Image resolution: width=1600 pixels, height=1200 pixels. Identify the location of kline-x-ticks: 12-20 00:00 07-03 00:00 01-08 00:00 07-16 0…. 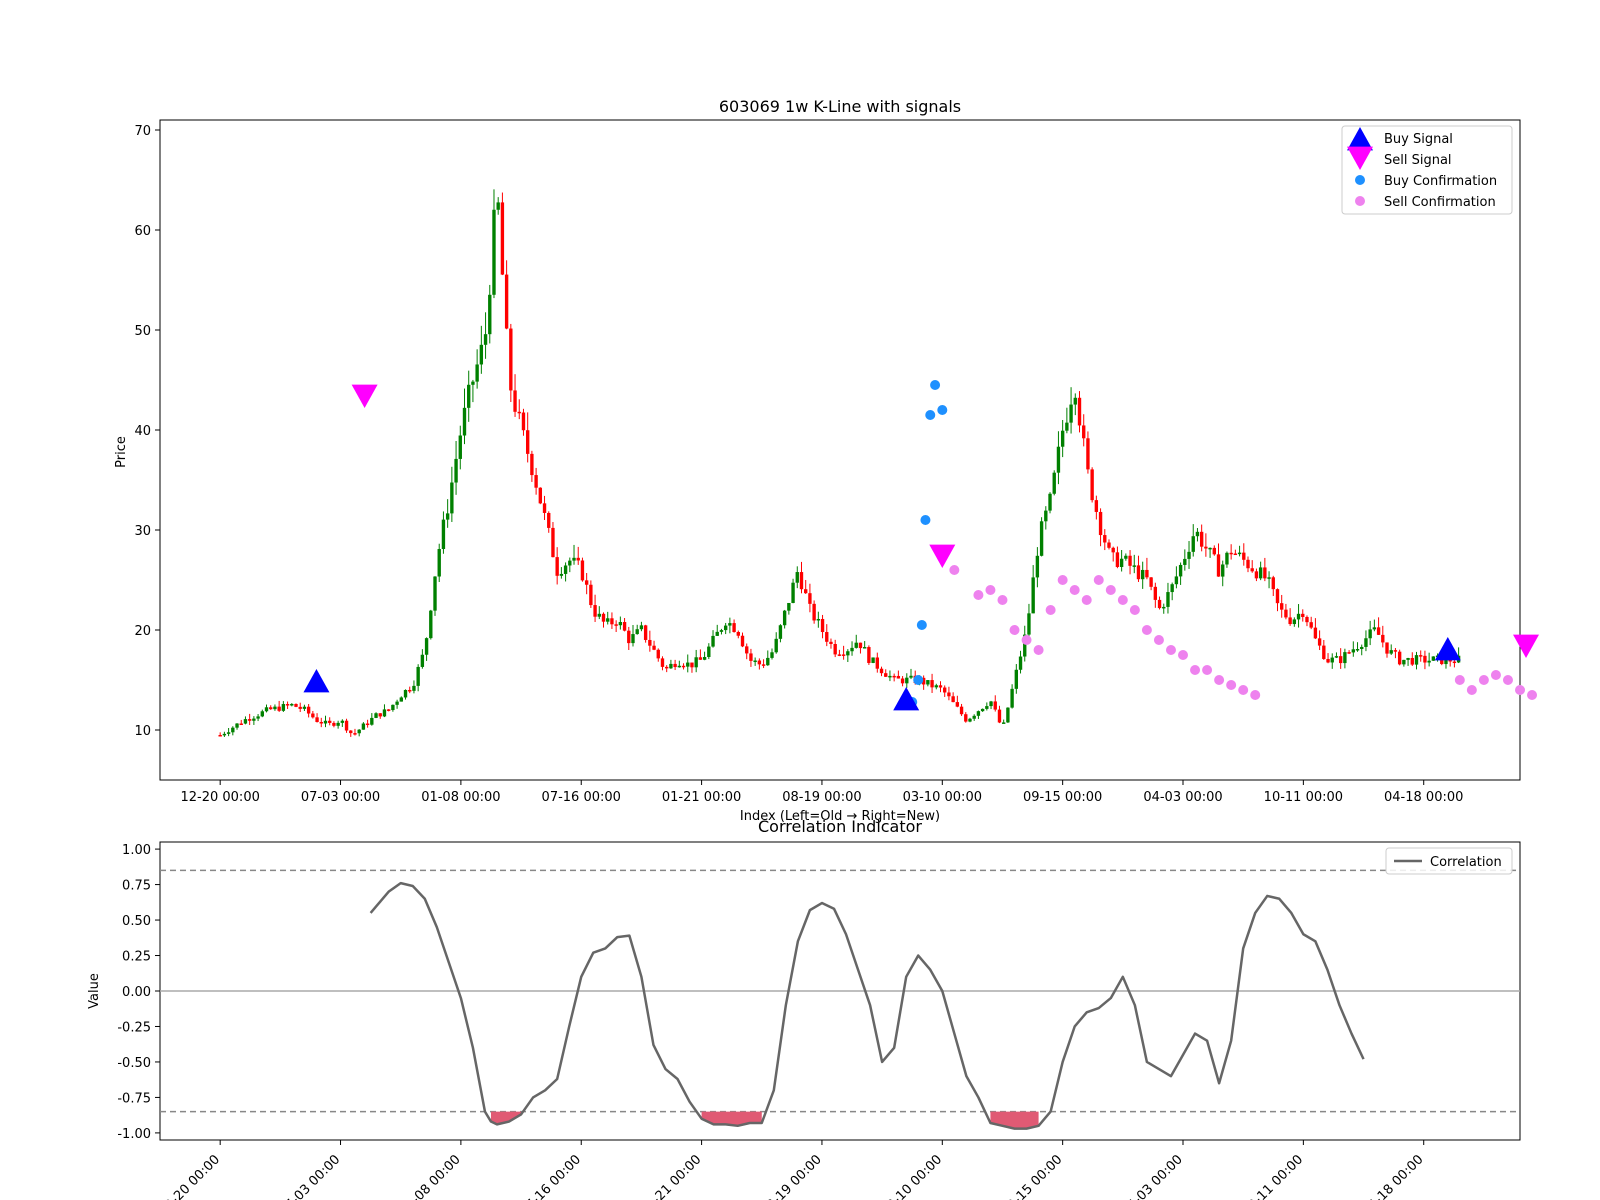
(821, 792).